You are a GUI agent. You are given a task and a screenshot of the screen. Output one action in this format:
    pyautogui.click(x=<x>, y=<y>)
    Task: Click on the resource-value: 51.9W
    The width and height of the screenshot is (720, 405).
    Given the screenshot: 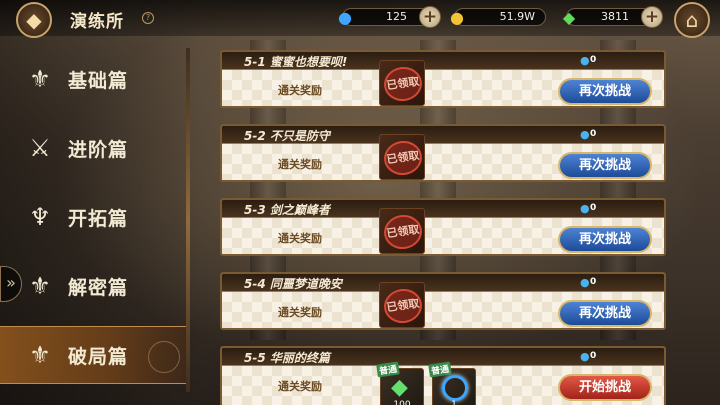 What is the action you would take?
    pyautogui.click(x=517, y=16)
    